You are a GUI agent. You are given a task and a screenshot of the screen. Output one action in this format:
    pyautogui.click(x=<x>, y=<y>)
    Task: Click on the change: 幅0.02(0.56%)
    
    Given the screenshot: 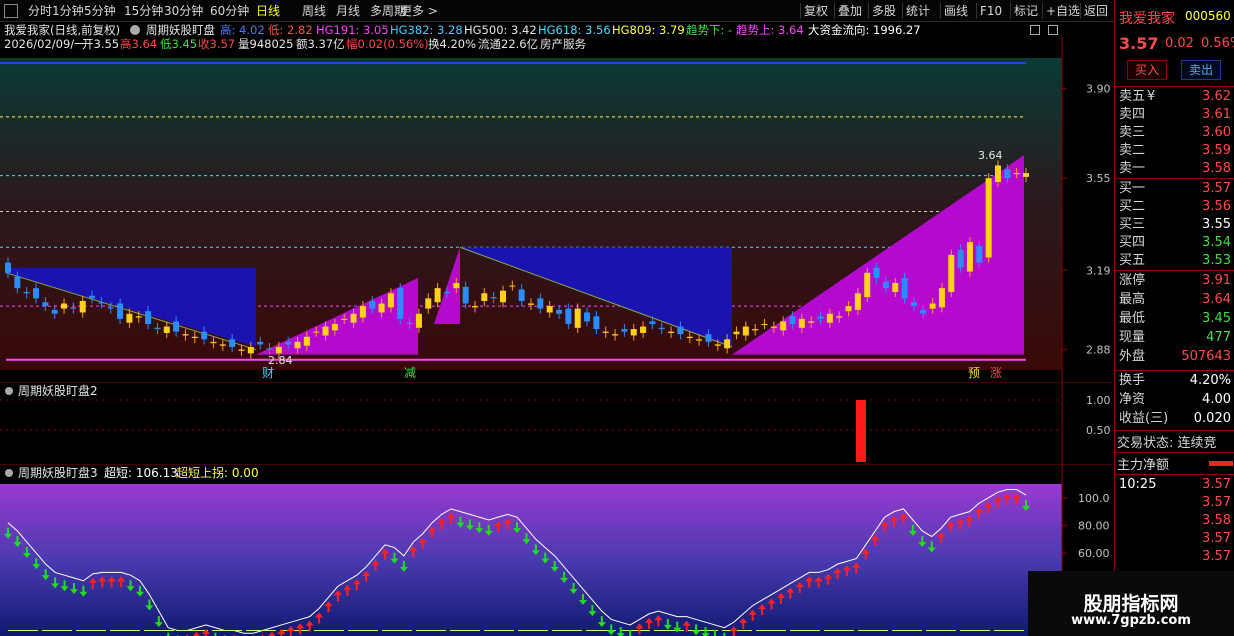 What is the action you would take?
    pyautogui.click(x=387, y=44)
    